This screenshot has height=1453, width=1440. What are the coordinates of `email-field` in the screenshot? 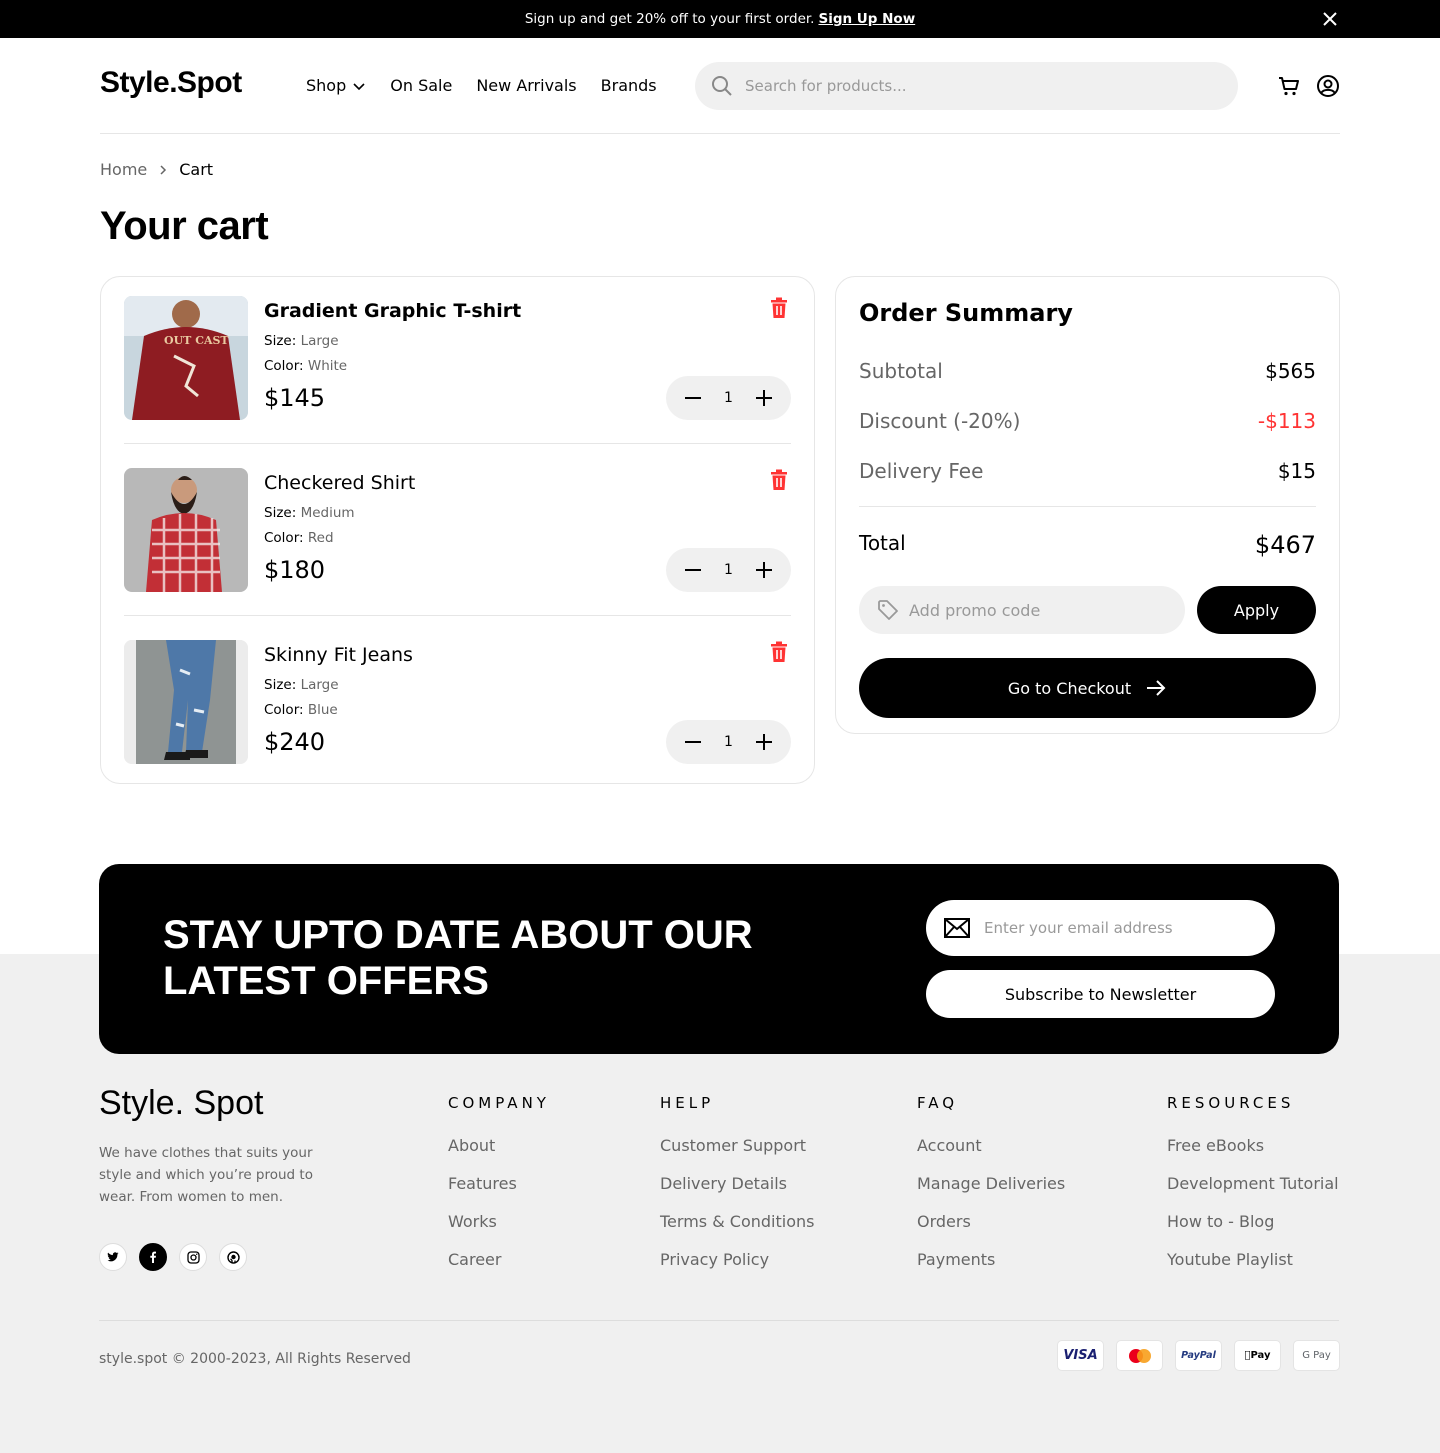 It's located at (1100, 928).